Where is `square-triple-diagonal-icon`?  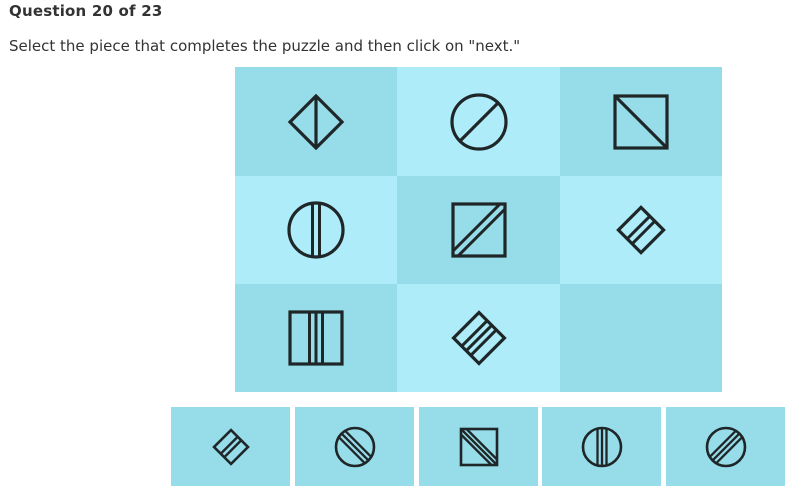 square-triple-diagonal-icon is located at coordinates (478, 446).